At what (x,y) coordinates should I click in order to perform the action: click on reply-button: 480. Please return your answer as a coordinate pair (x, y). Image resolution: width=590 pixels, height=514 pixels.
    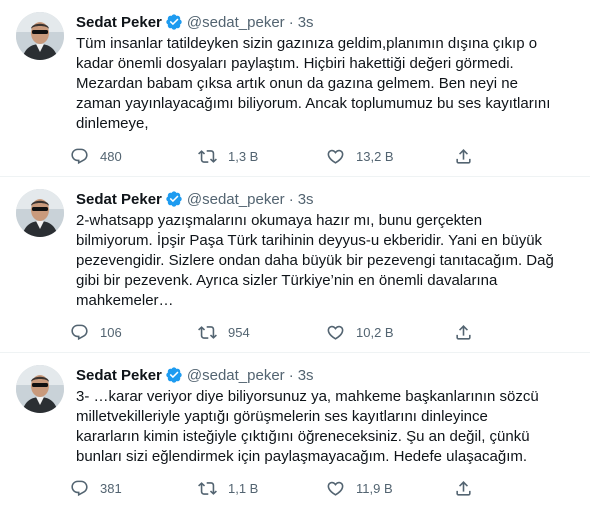
    Looking at the image, I should click on (134, 156).